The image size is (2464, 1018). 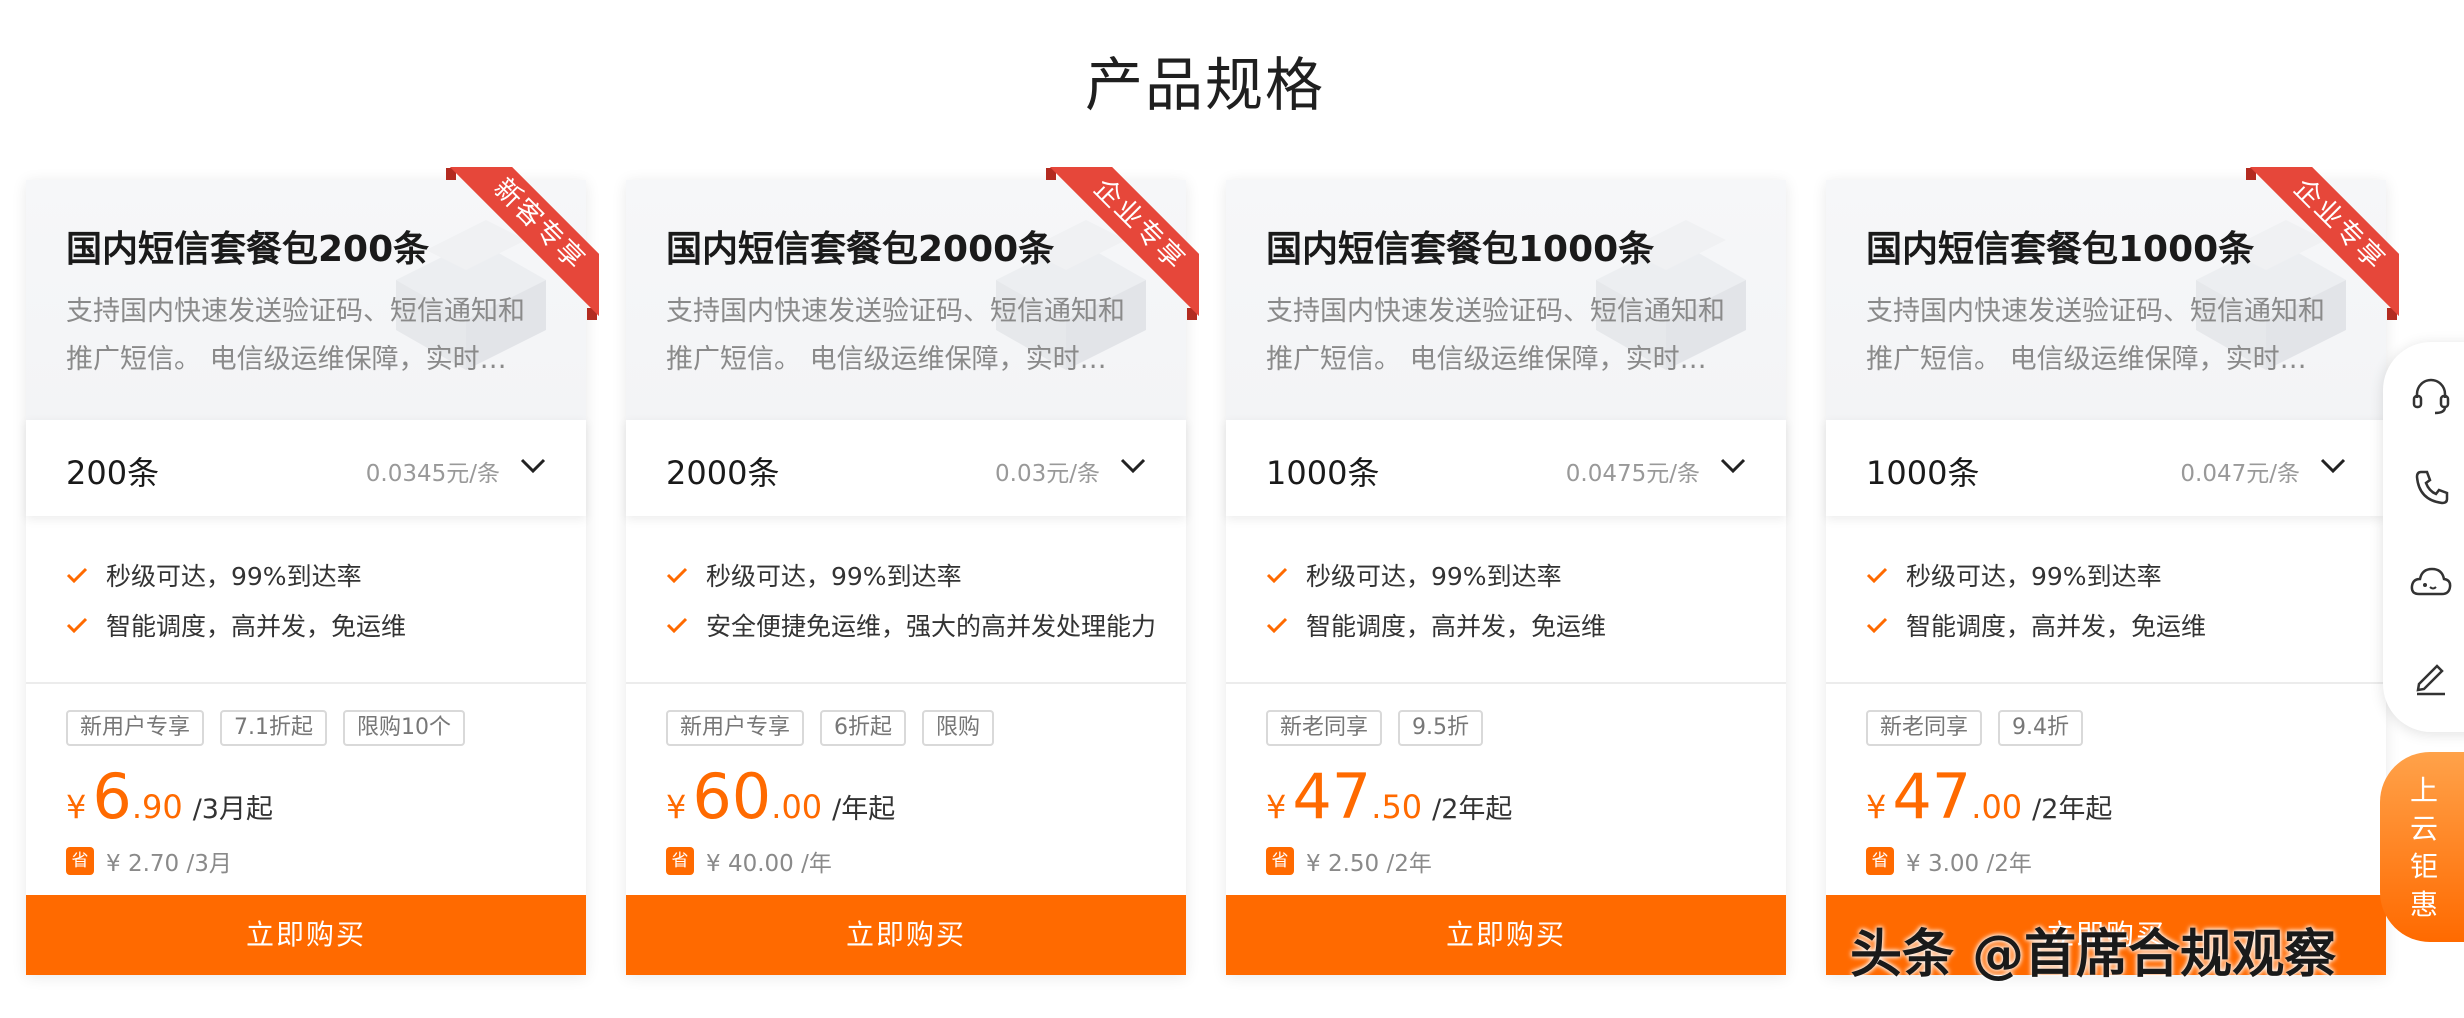 I want to click on price: ¥ 60 .00 /年起, so click(x=780, y=796).